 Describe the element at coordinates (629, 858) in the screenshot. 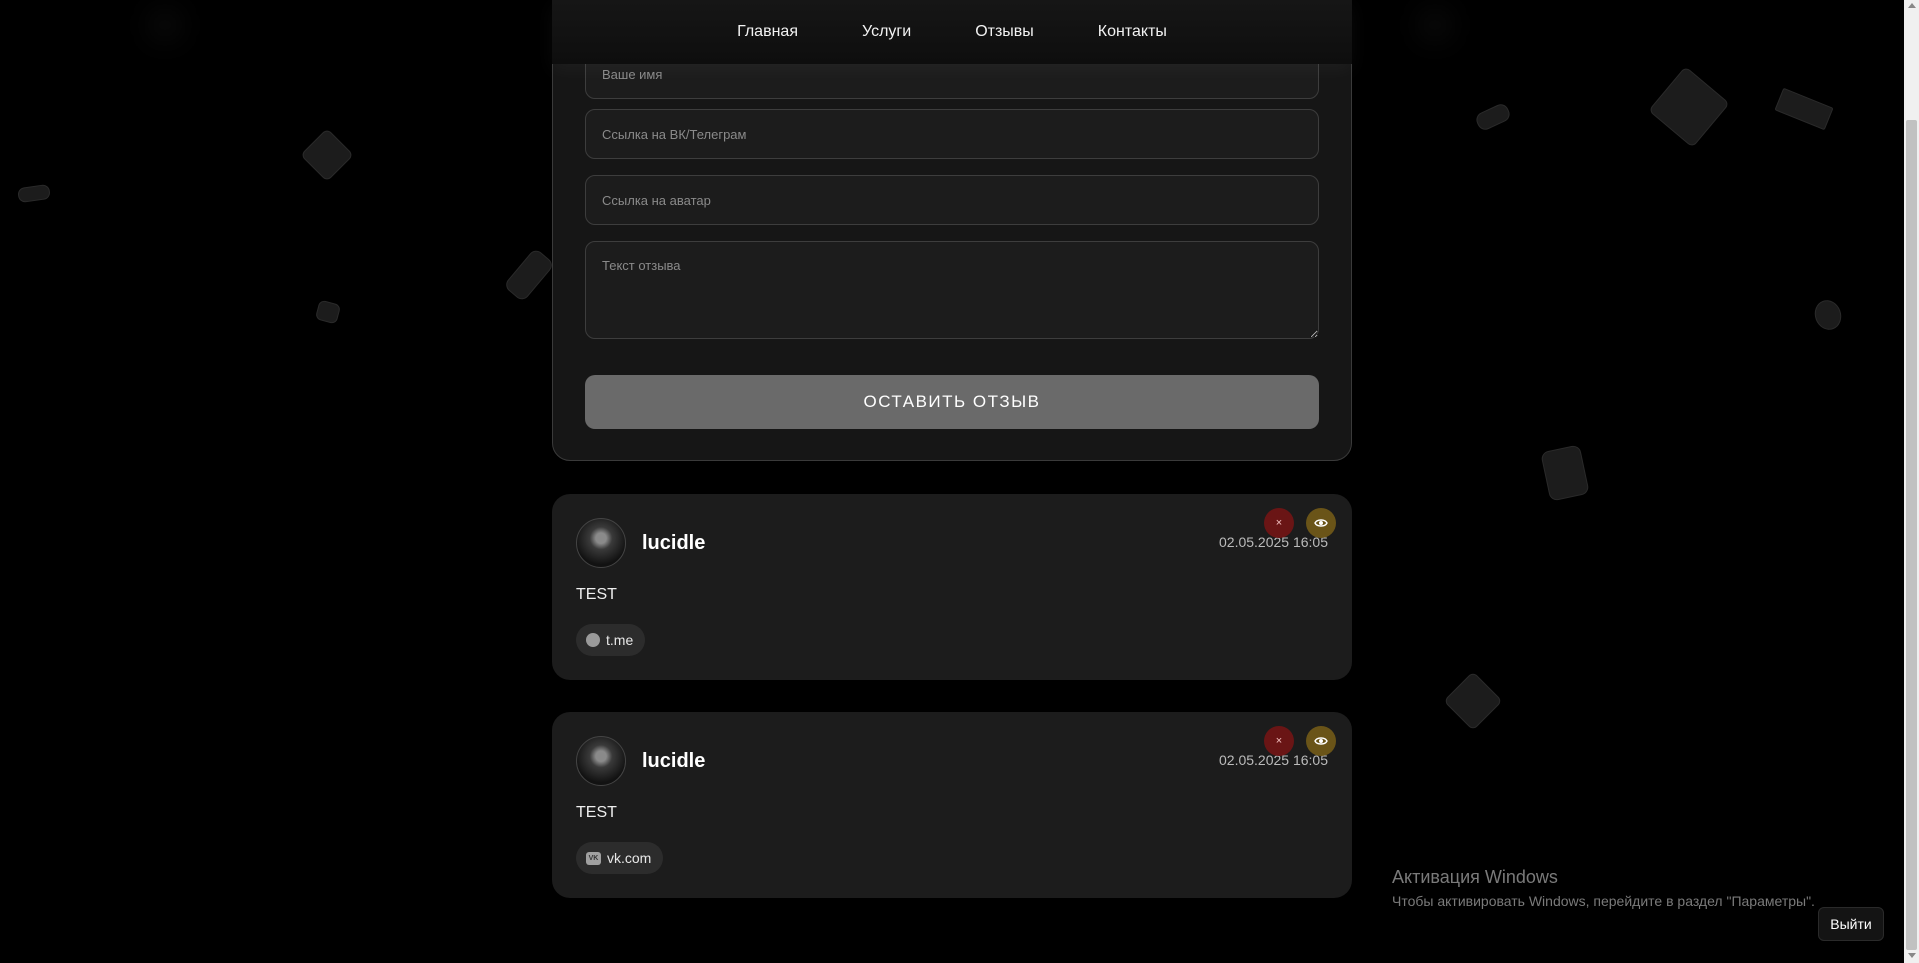

I see `social-link-label: vk.com` at that location.